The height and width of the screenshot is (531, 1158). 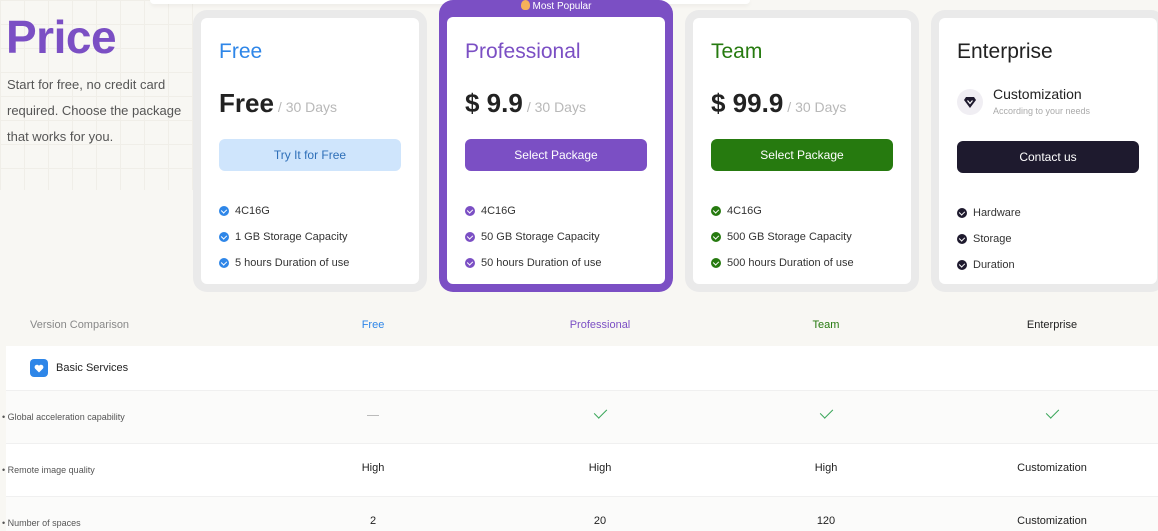 What do you see at coordinates (789, 237) in the screenshot?
I see `feature-label: 500 GB Storage Capacity` at bounding box center [789, 237].